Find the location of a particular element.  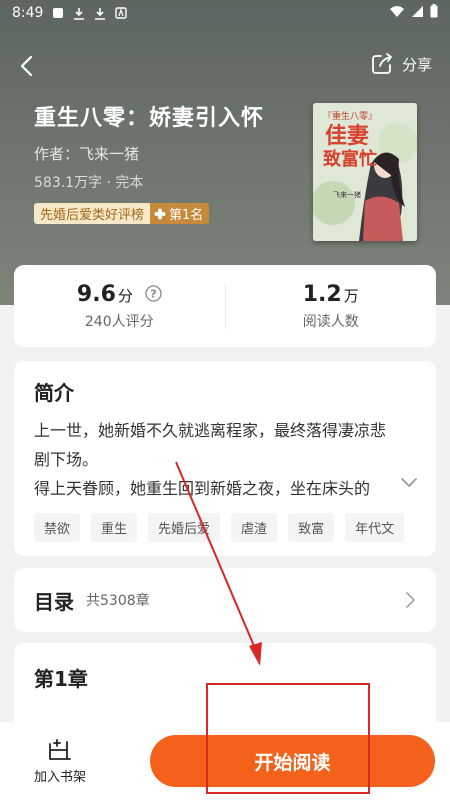

cover-title-2: 致富忙 is located at coordinates (350, 159).